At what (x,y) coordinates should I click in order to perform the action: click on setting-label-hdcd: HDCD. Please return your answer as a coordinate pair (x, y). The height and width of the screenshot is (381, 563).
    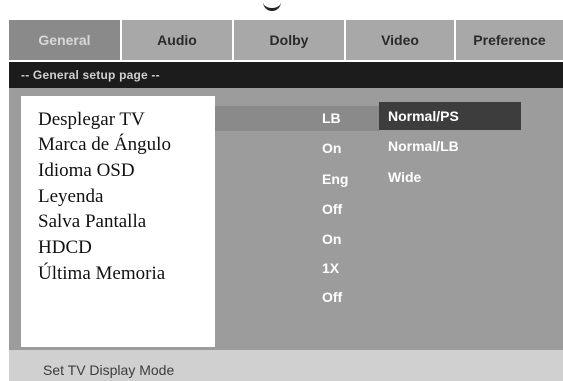
    Looking at the image, I should click on (65, 250).